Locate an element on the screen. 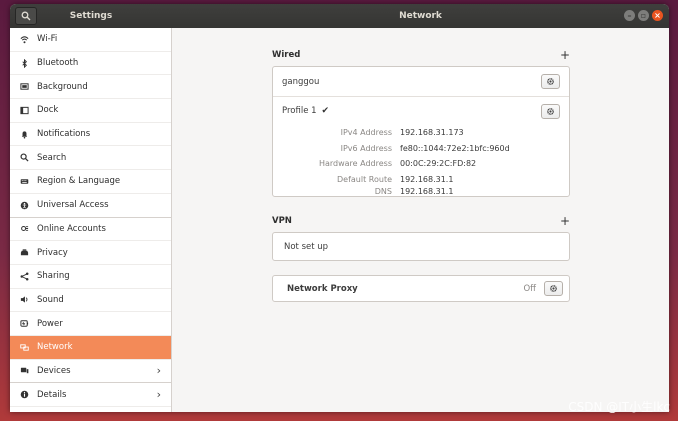 This screenshot has height=421, width=678. sidebar-item-label: Privacy is located at coordinates (52, 252).